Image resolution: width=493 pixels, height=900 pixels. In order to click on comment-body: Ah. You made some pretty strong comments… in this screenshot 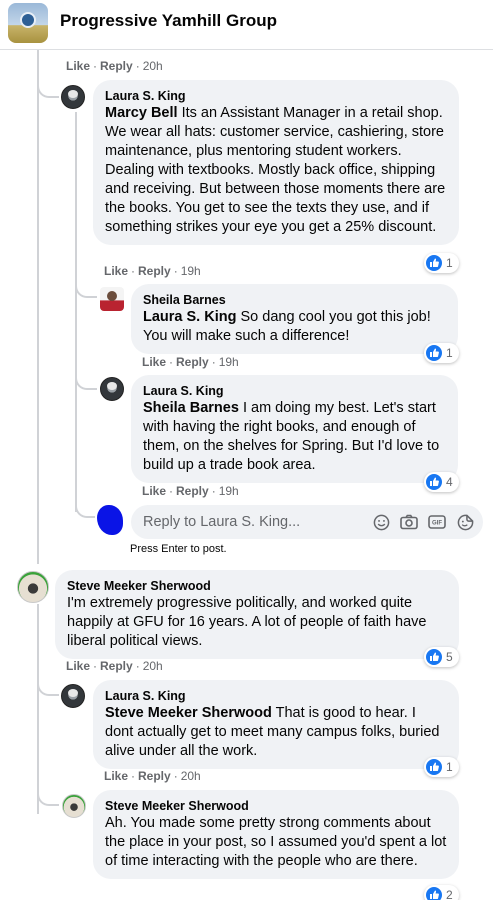, I will do `click(276, 842)`.